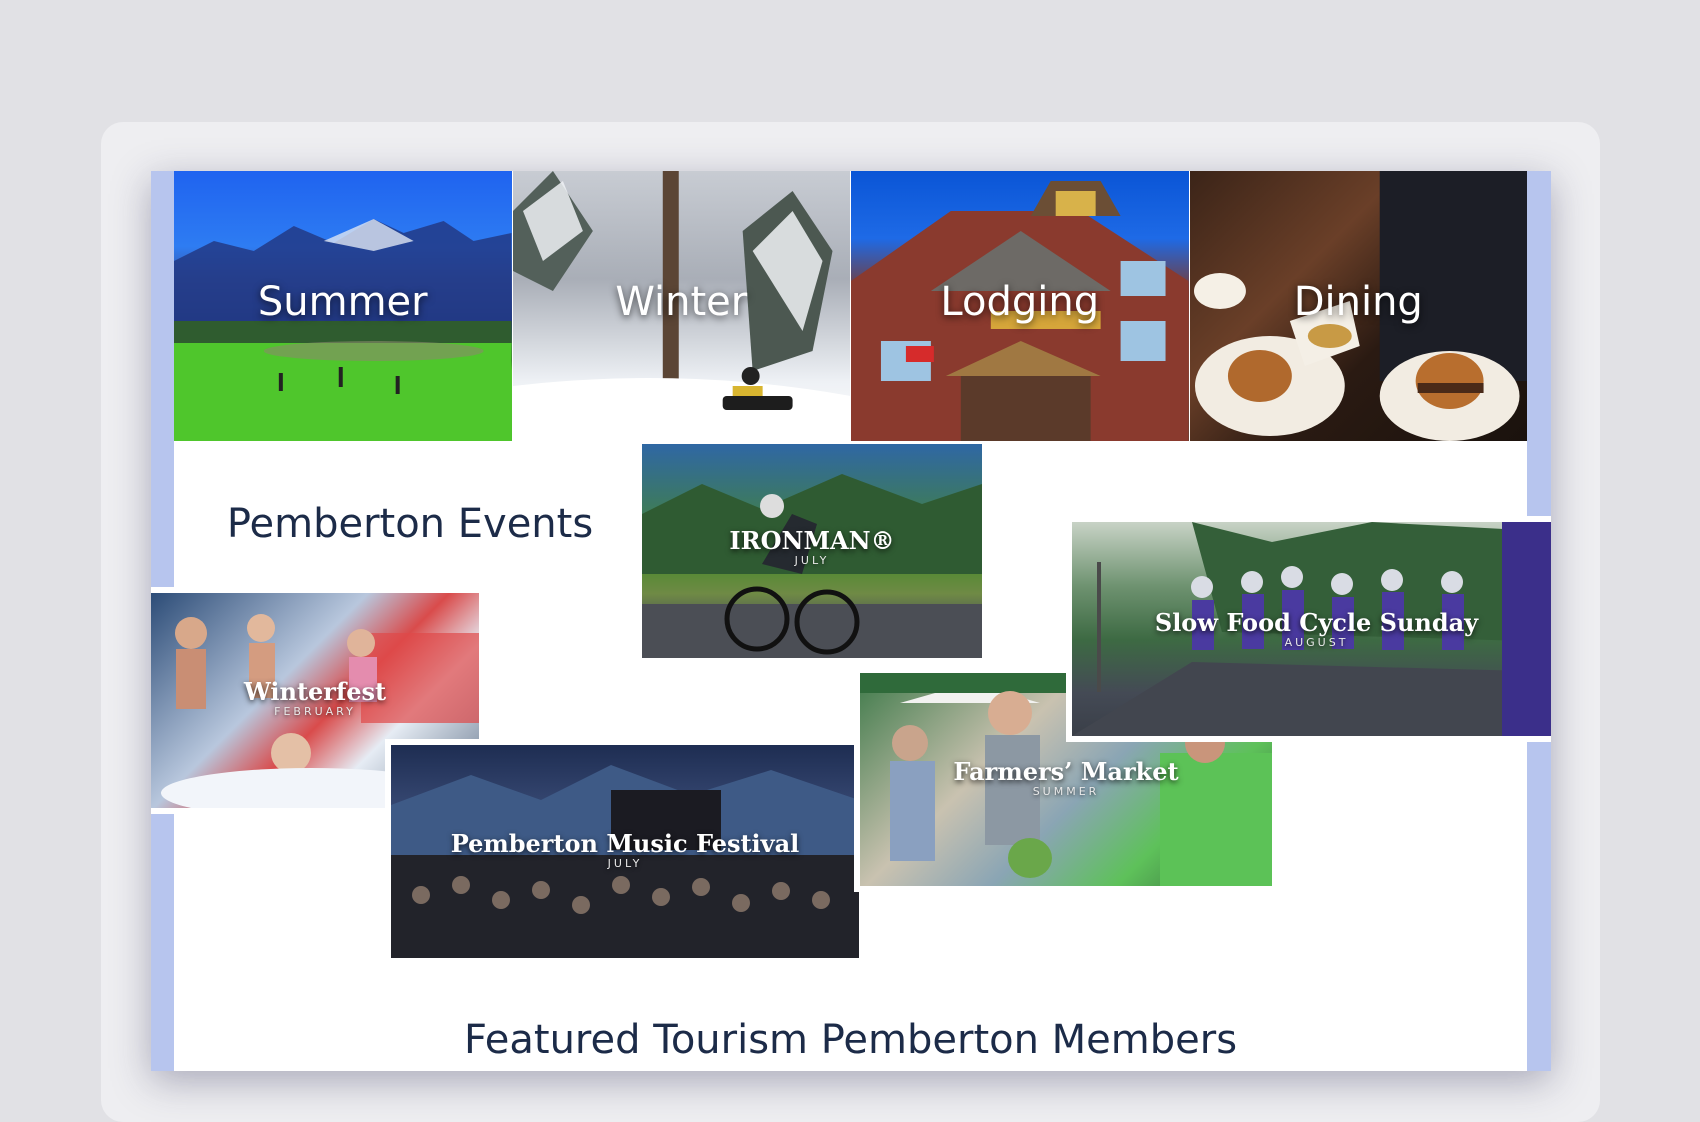 This screenshot has height=1122, width=1700. I want to click on event-card-cycle-sunday: Slow Food Cycle Sunday AUGUST, so click(1308, 629).